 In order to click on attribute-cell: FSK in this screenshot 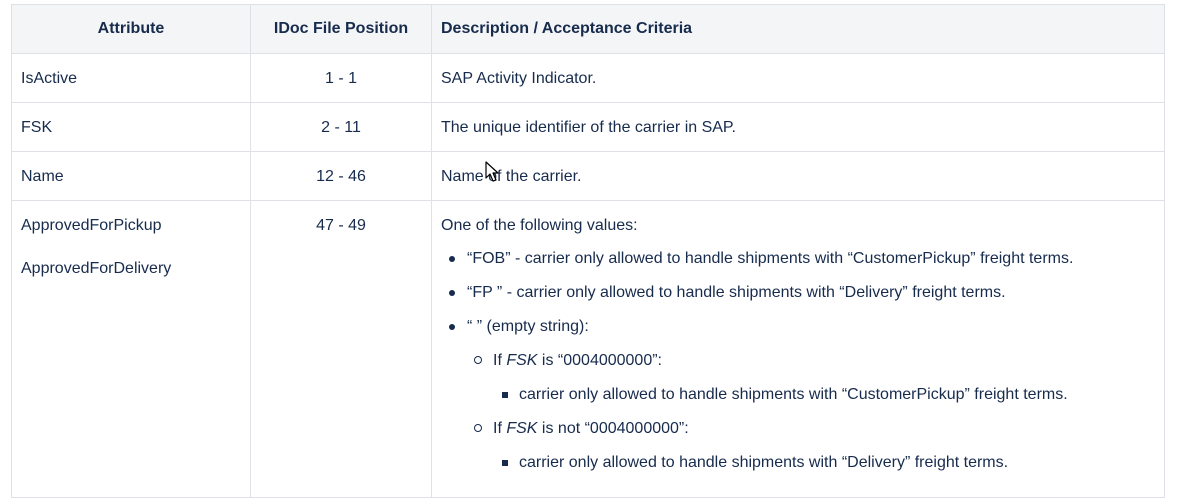, I will do `click(131, 127)`.